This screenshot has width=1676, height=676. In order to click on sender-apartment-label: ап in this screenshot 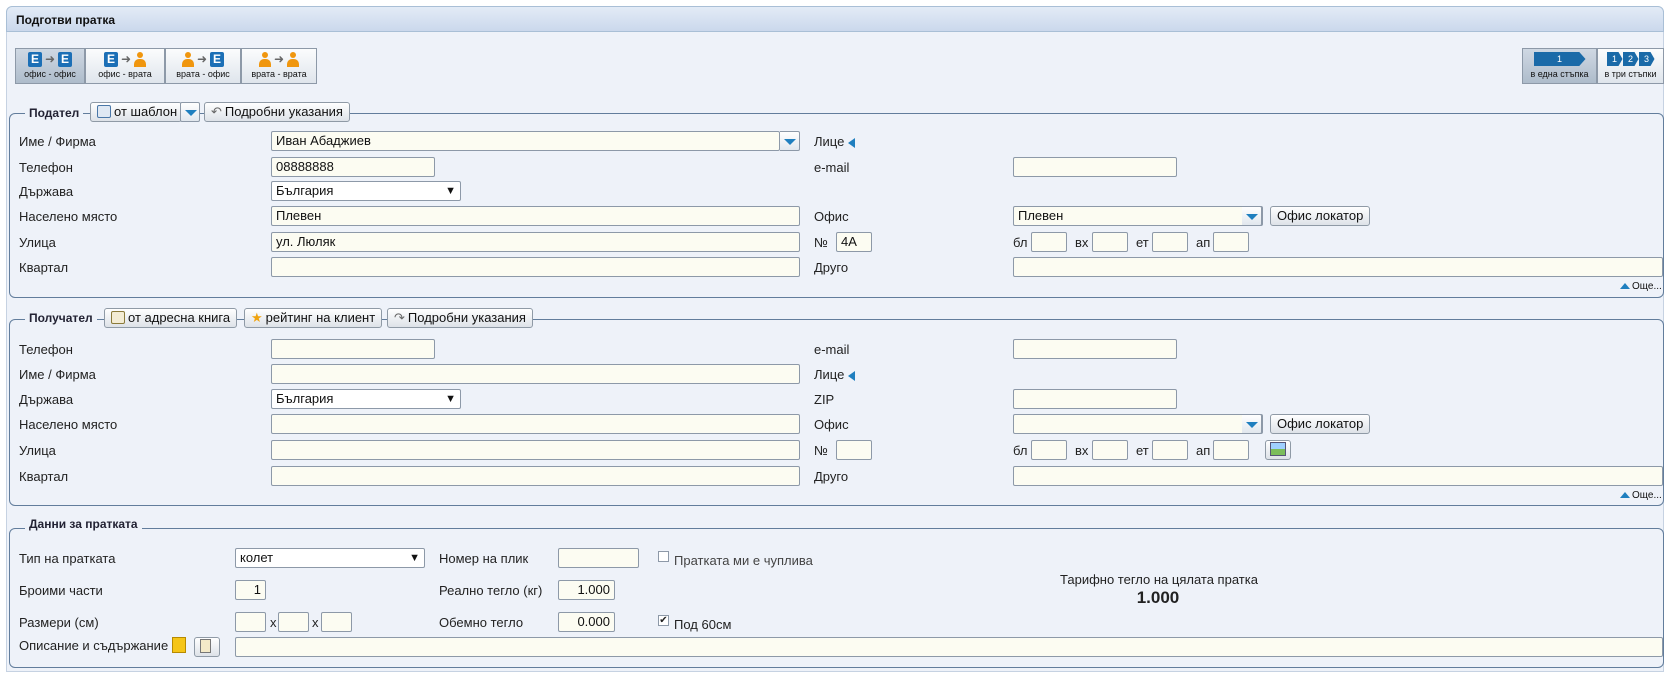, I will do `click(1203, 242)`.